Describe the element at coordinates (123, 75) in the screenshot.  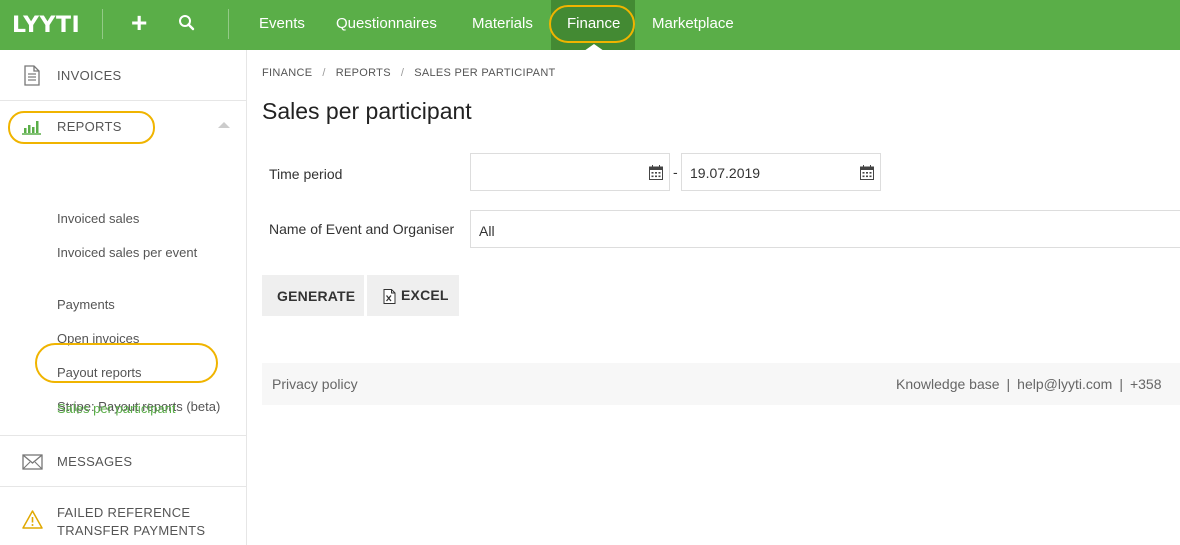
I see `sidebar-item-invoices: INVOICES` at that location.